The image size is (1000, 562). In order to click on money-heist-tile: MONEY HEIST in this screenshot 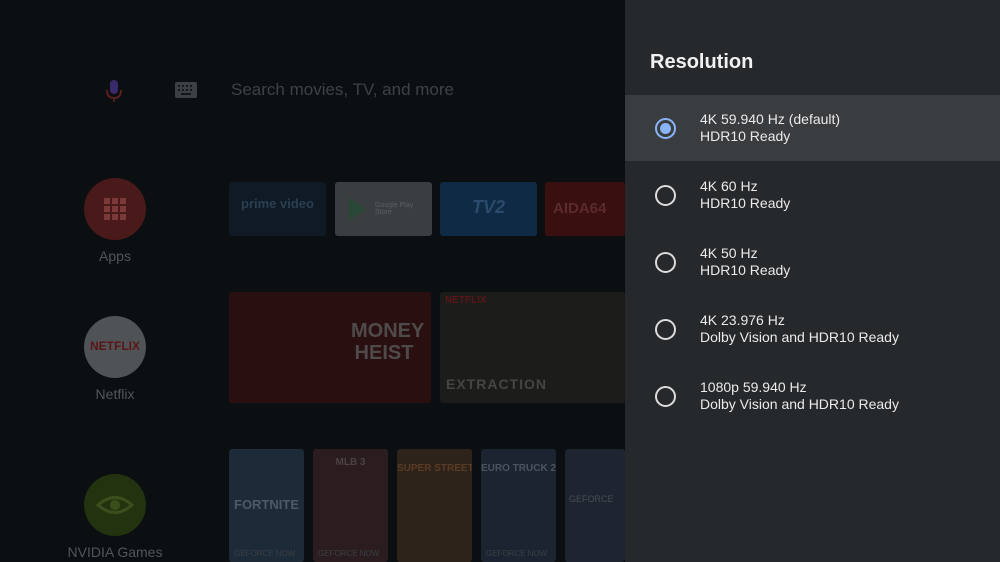, I will do `click(330, 347)`.